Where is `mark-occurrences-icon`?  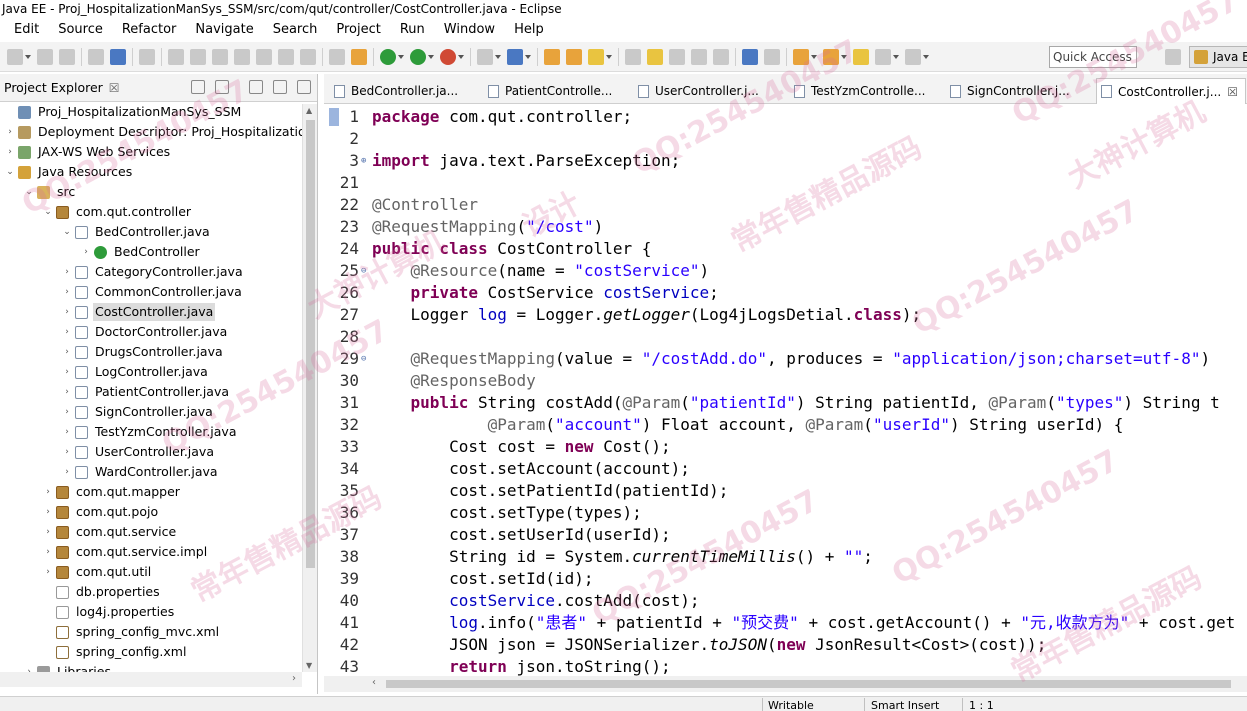 mark-occurrences-icon is located at coordinates (655, 56).